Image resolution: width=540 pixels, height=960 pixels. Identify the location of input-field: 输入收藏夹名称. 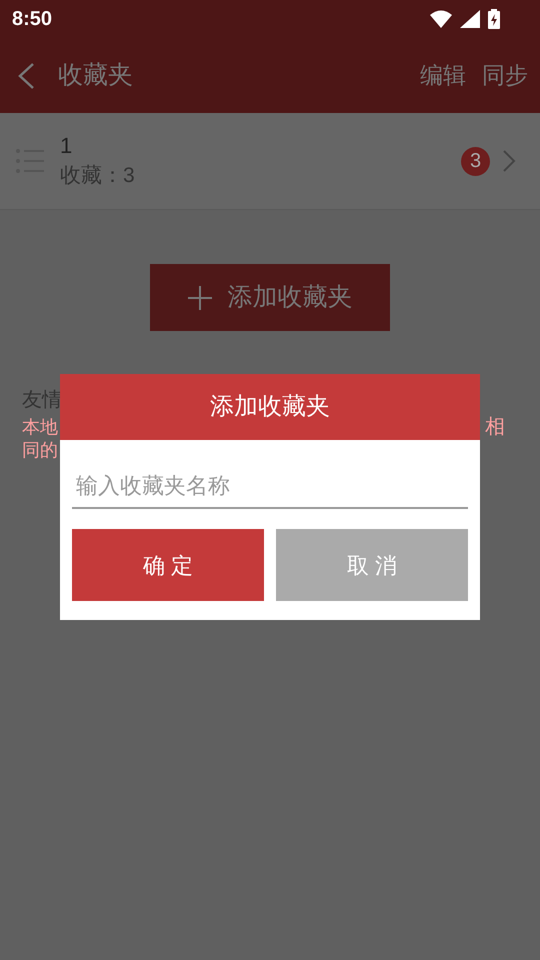
(270, 487).